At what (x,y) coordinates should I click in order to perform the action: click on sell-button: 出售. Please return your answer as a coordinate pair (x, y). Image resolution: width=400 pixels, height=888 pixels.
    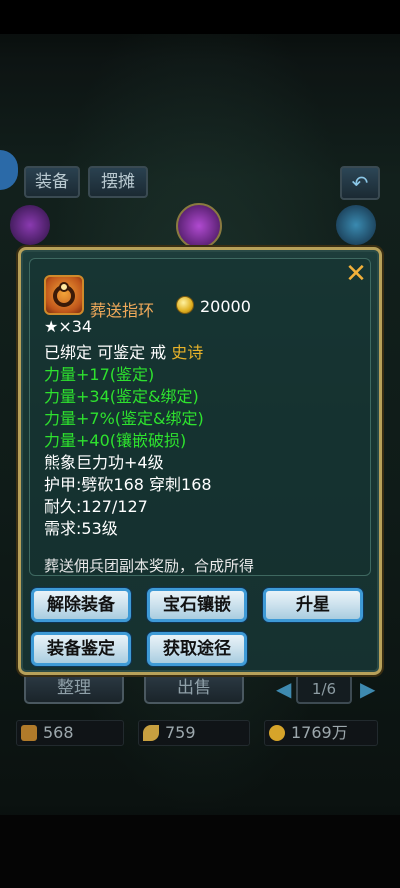
    Looking at the image, I should click on (194, 688).